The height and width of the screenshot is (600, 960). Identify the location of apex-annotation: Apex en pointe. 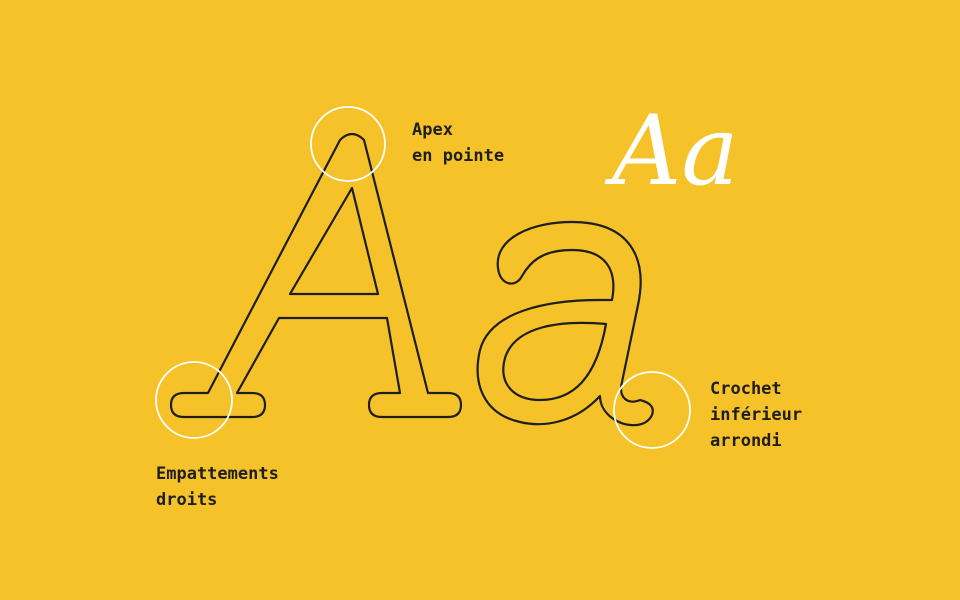
(458, 143).